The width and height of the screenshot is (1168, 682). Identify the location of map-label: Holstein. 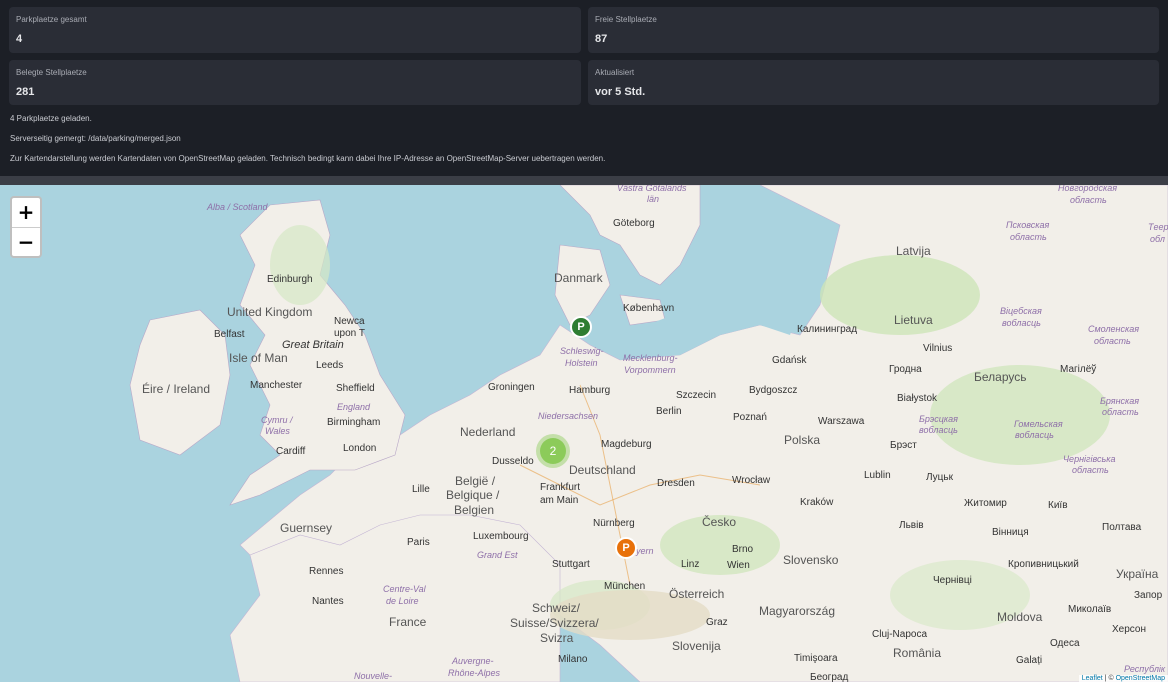
(581, 363).